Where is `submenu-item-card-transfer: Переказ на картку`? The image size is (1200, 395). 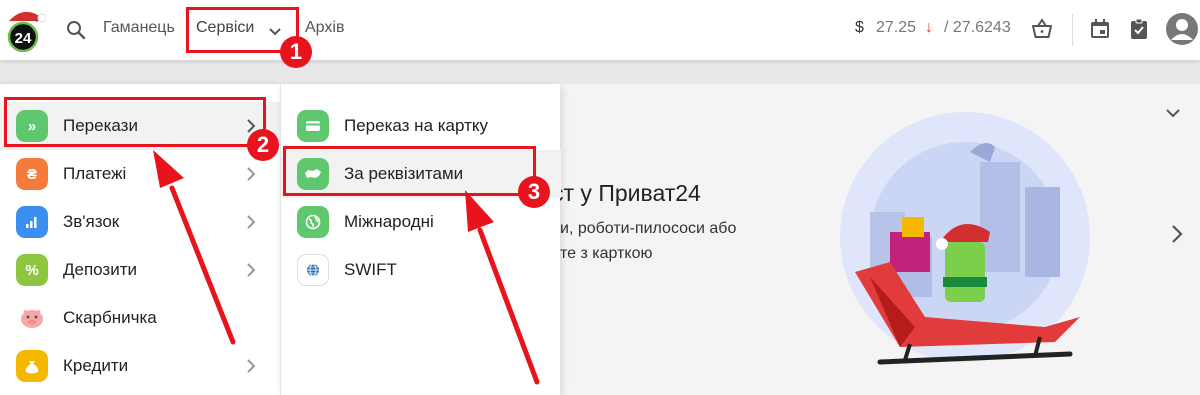 submenu-item-card-transfer: Переказ на картку is located at coordinates (421, 126).